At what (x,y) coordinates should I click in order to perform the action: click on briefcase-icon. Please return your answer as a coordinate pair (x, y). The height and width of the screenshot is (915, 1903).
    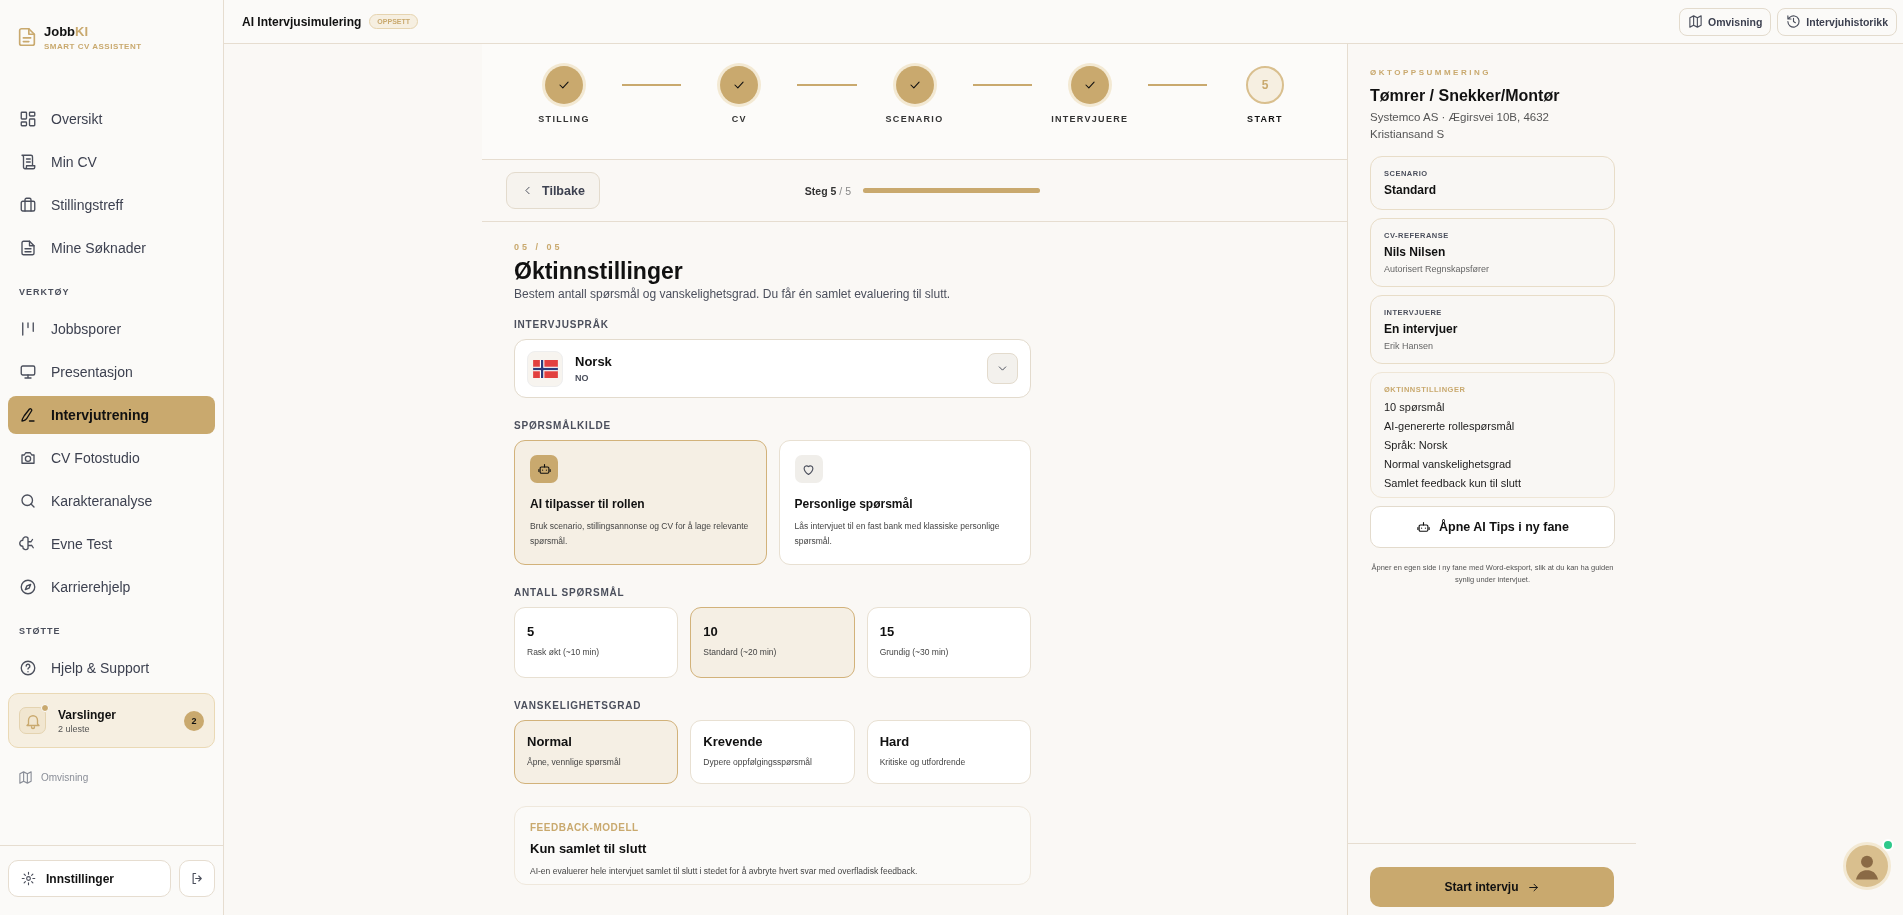
    Looking at the image, I should click on (28, 205).